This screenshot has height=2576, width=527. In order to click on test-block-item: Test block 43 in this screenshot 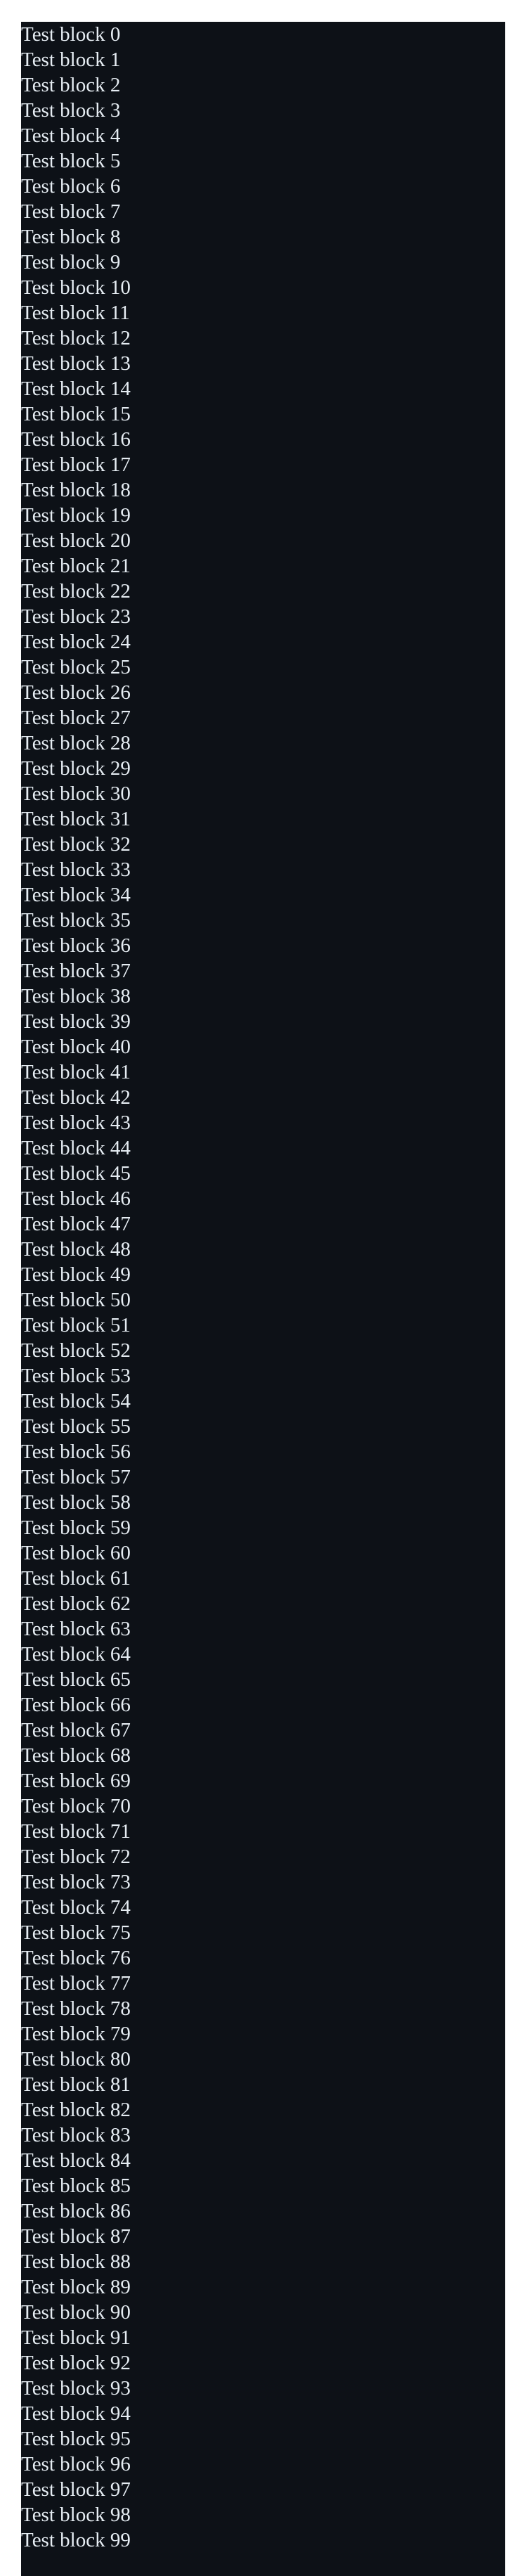, I will do `click(76, 1123)`.